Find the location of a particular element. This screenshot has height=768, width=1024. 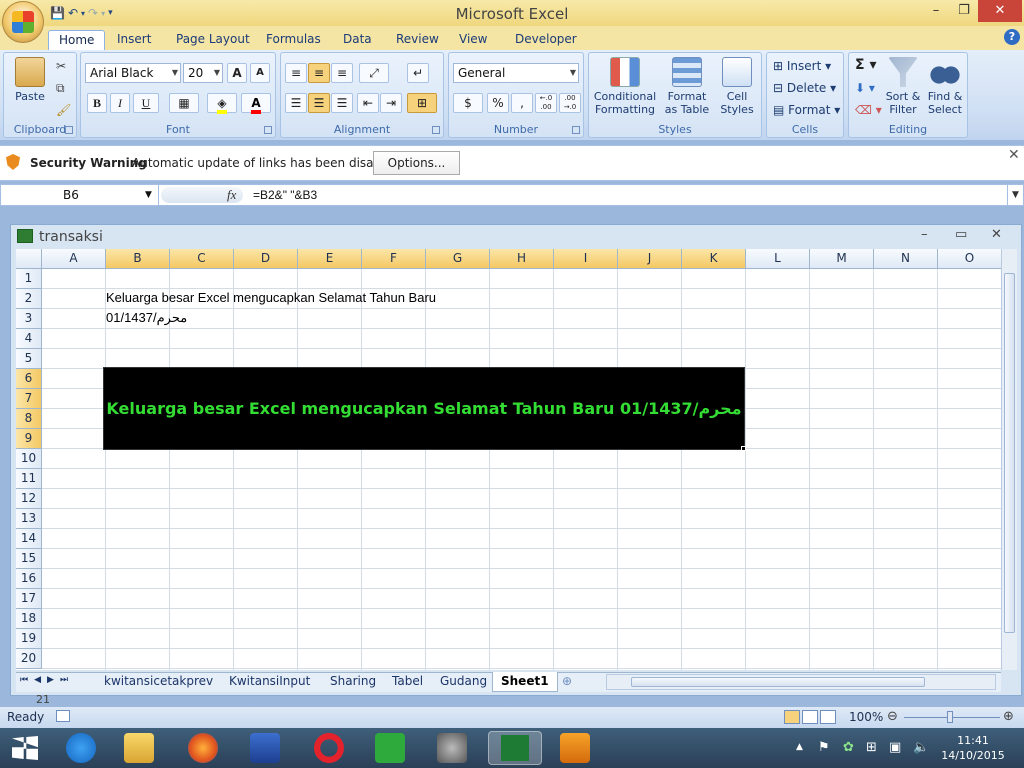

percent-style-button: % is located at coordinates (498, 103).